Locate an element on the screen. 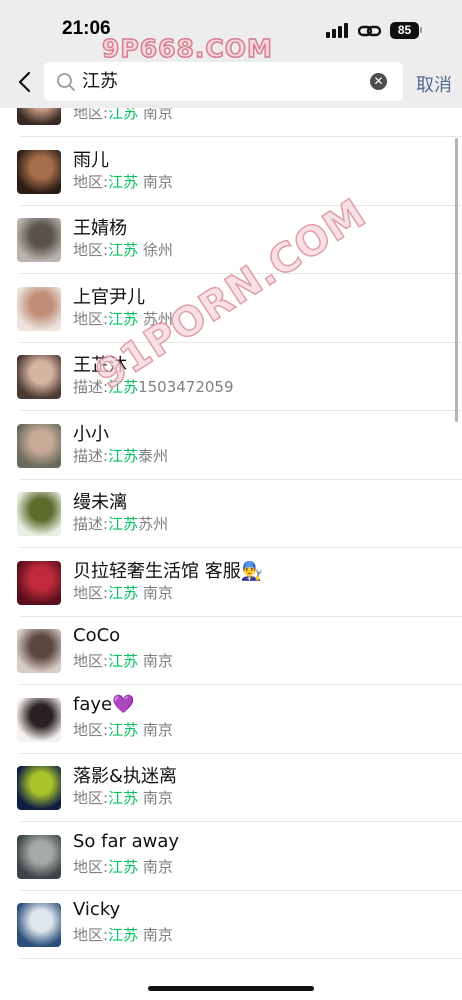 This screenshot has width=462, height=1000. result-row: 王芷沐 描述:江苏1503472059 is located at coordinates (231, 376).